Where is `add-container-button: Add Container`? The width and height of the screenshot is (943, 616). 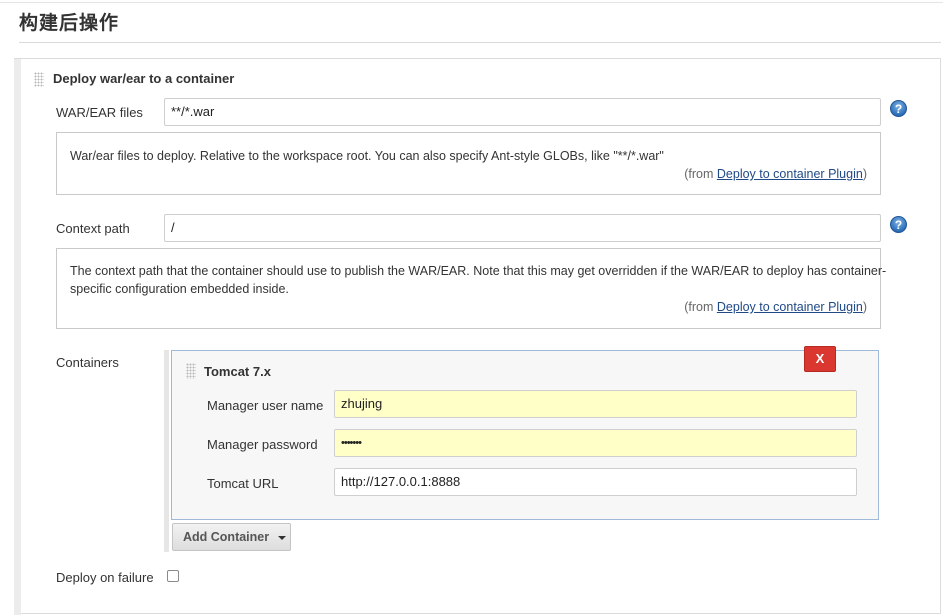 add-container-button: Add Container is located at coordinates (231, 537).